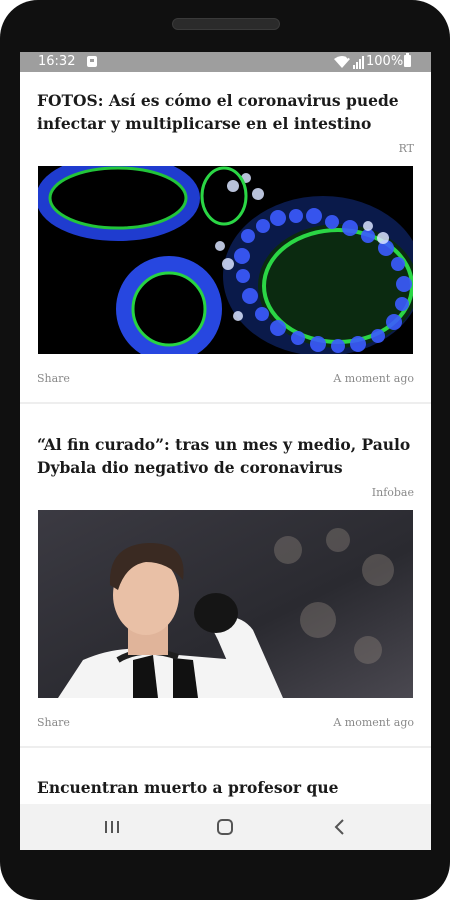 Image resolution: width=450 pixels, height=900 pixels. Describe the element at coordinates (112, 827) in the screenshot. I see `recents-icon` at that location.